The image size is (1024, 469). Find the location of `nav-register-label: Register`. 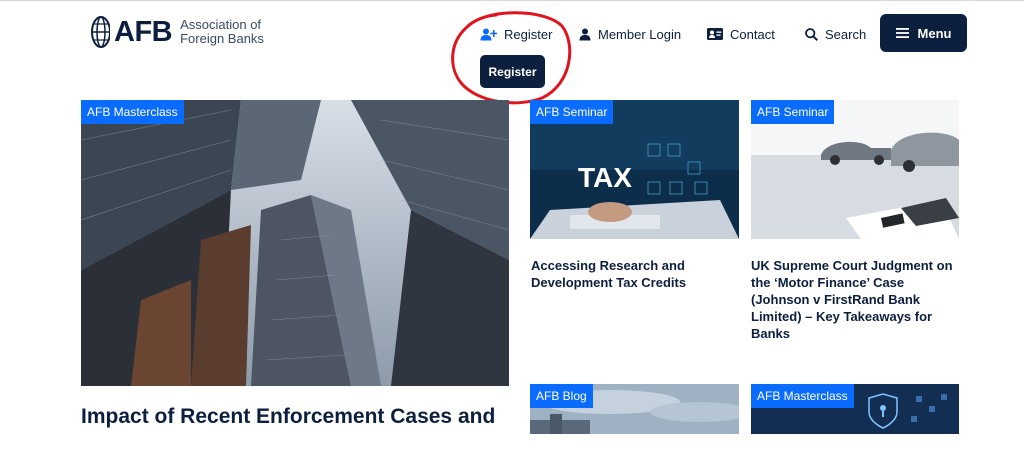

nav-register-label: Register is located at coordinates (528, 34).